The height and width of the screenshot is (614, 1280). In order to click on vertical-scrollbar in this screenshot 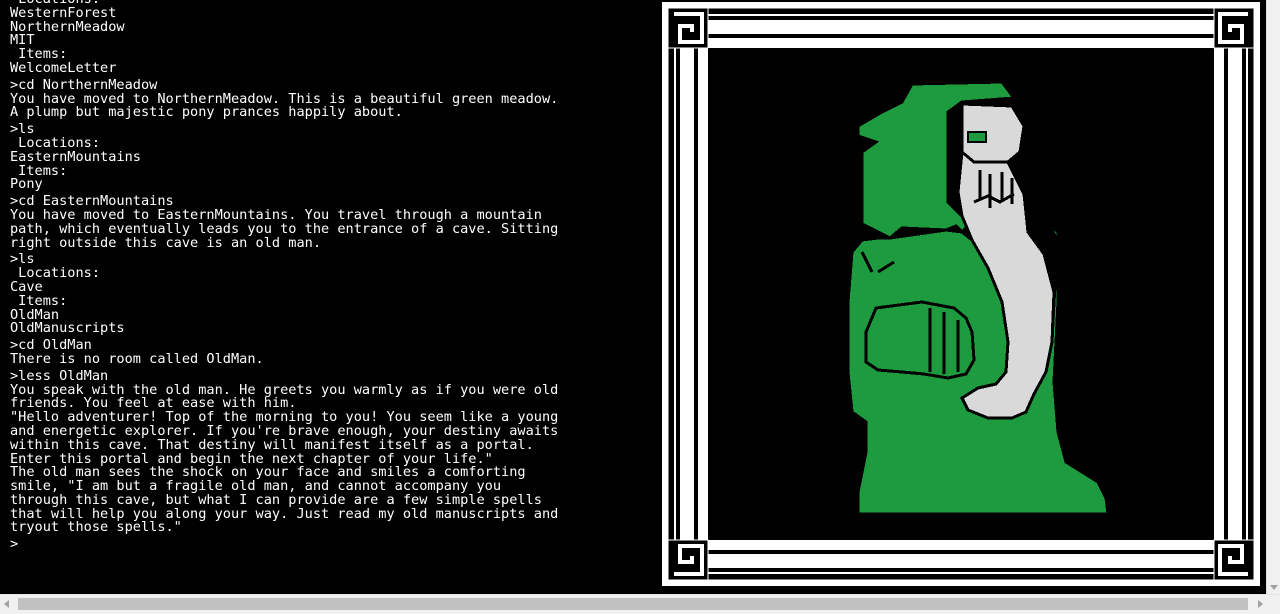, I will do `click(1273, 297)`.